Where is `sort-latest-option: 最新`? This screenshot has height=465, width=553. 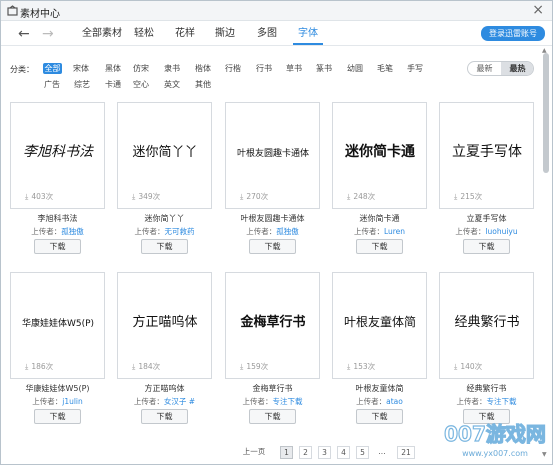
sort-latest-option: 最新 is located at coordinates (484, 68).